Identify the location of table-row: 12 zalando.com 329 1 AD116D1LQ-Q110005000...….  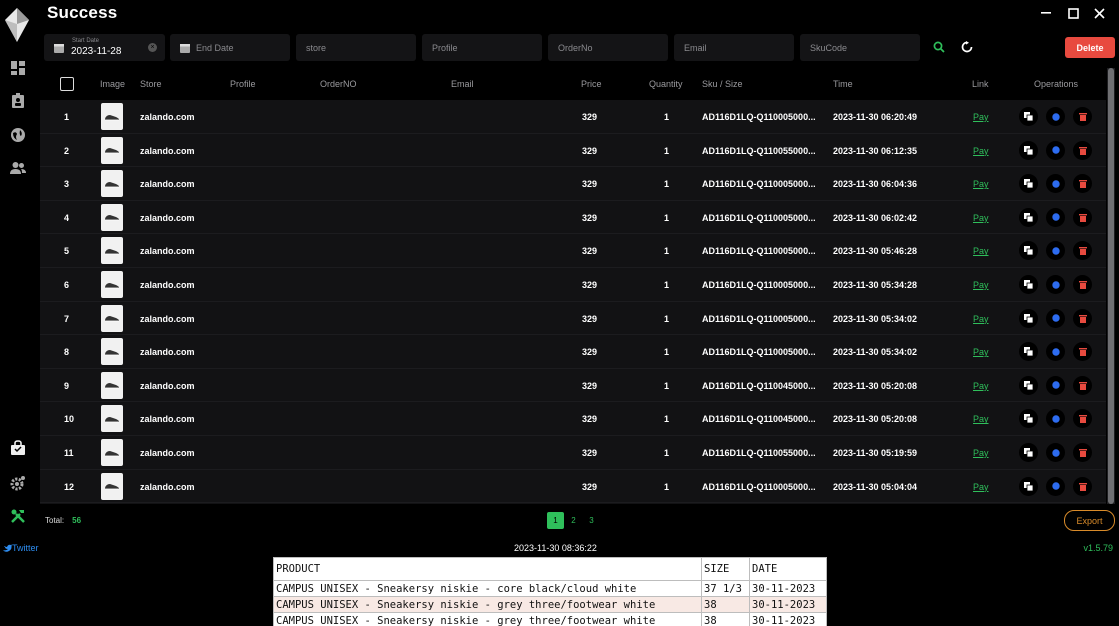
(573, 487).